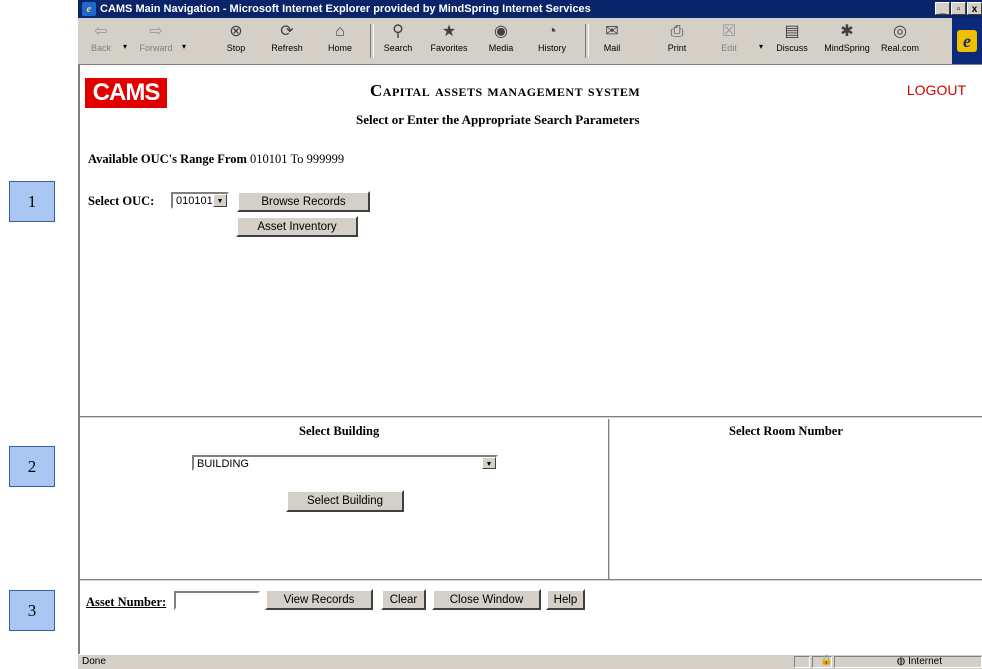  What do you see at coordinates (339, 431) in the screenshot?
I see `building-frame-title: Select Building` at bounding box center [339, 431].